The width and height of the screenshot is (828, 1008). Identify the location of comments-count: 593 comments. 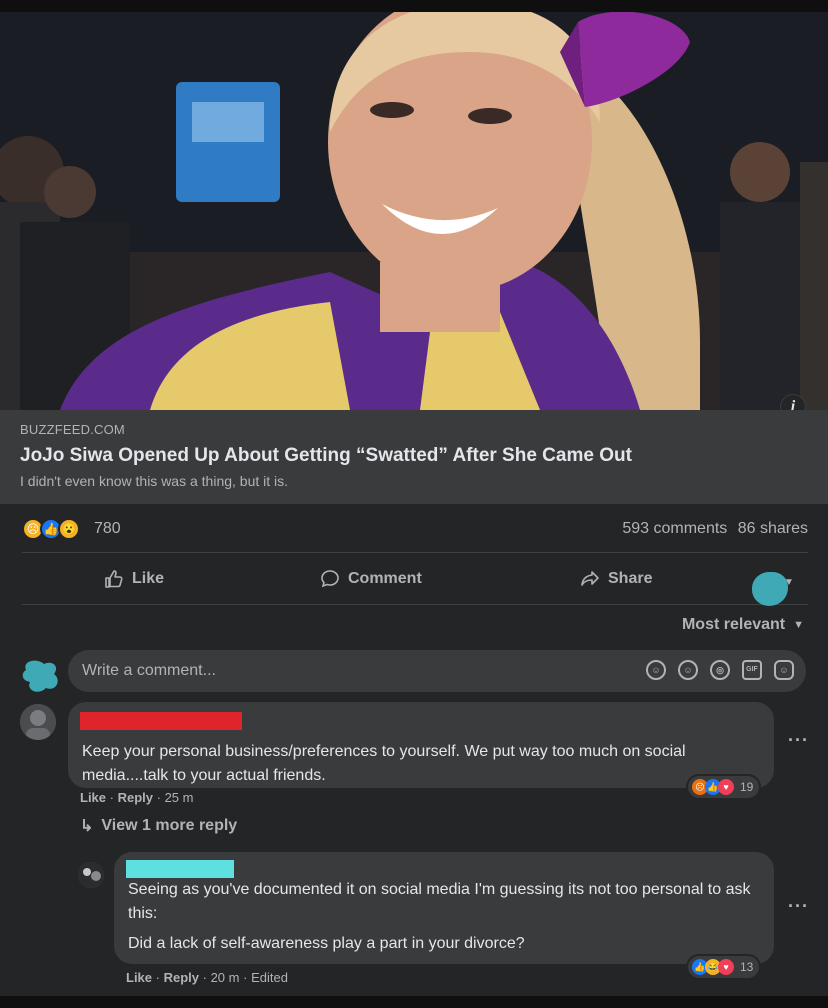
(674, 528).